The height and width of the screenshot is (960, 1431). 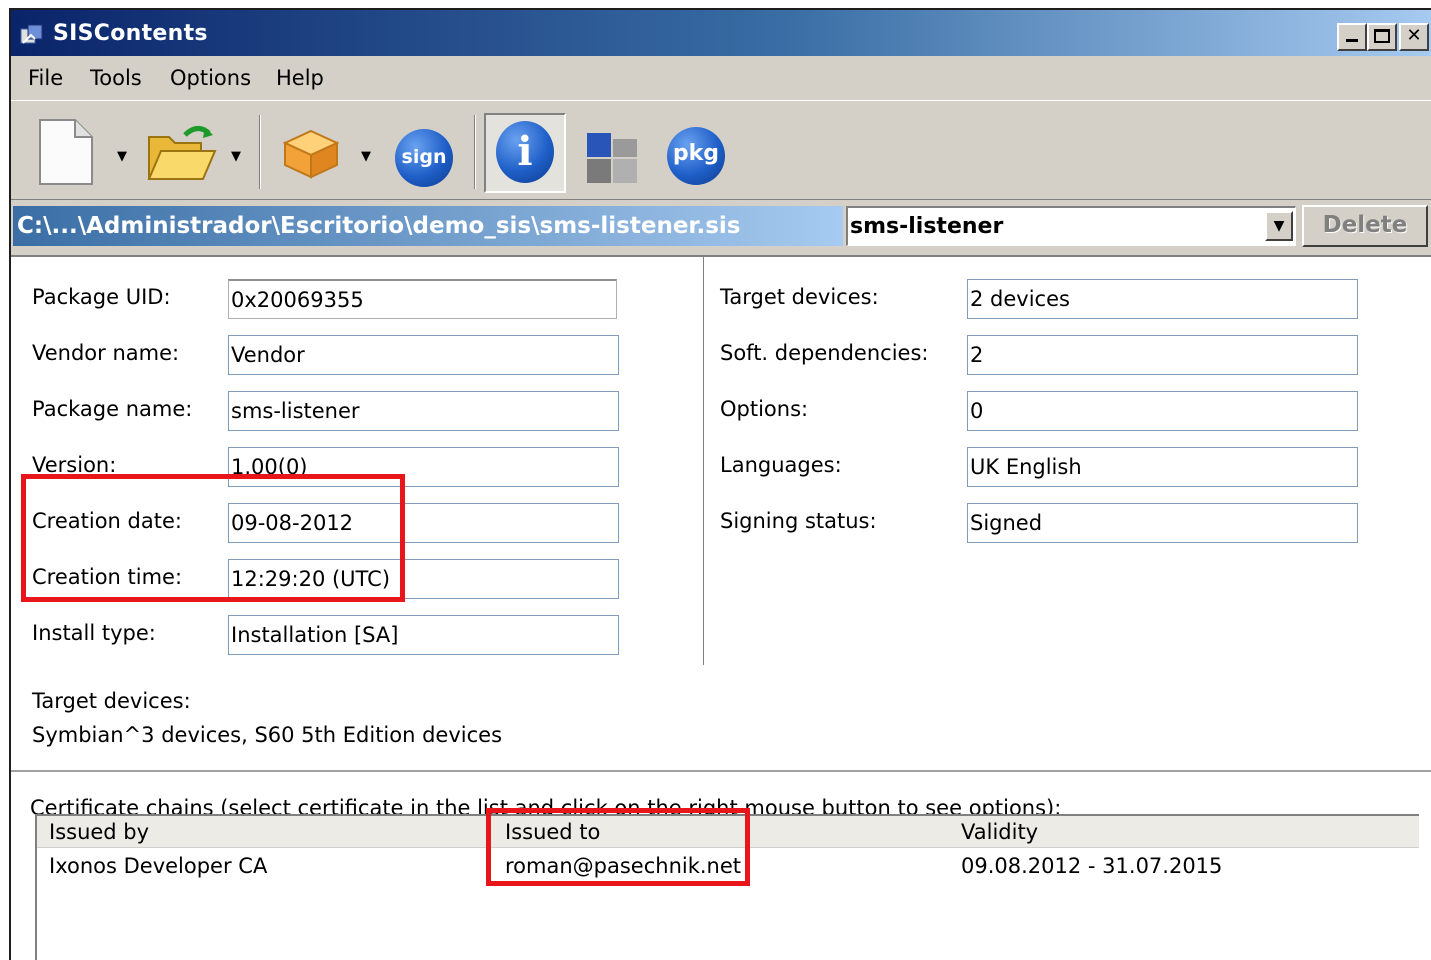 I want to click on components-grid-icon, so click(x=612, y=158).